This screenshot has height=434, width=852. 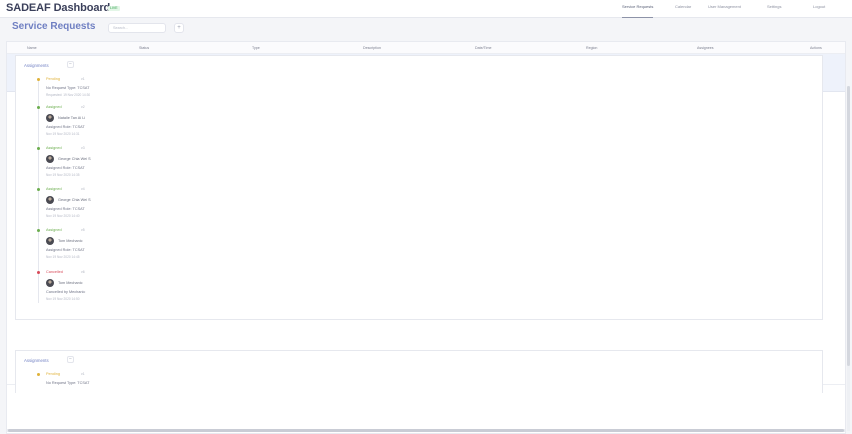 I want to click on page-header: Service Requests Search... +, so click(x=426, y=29).